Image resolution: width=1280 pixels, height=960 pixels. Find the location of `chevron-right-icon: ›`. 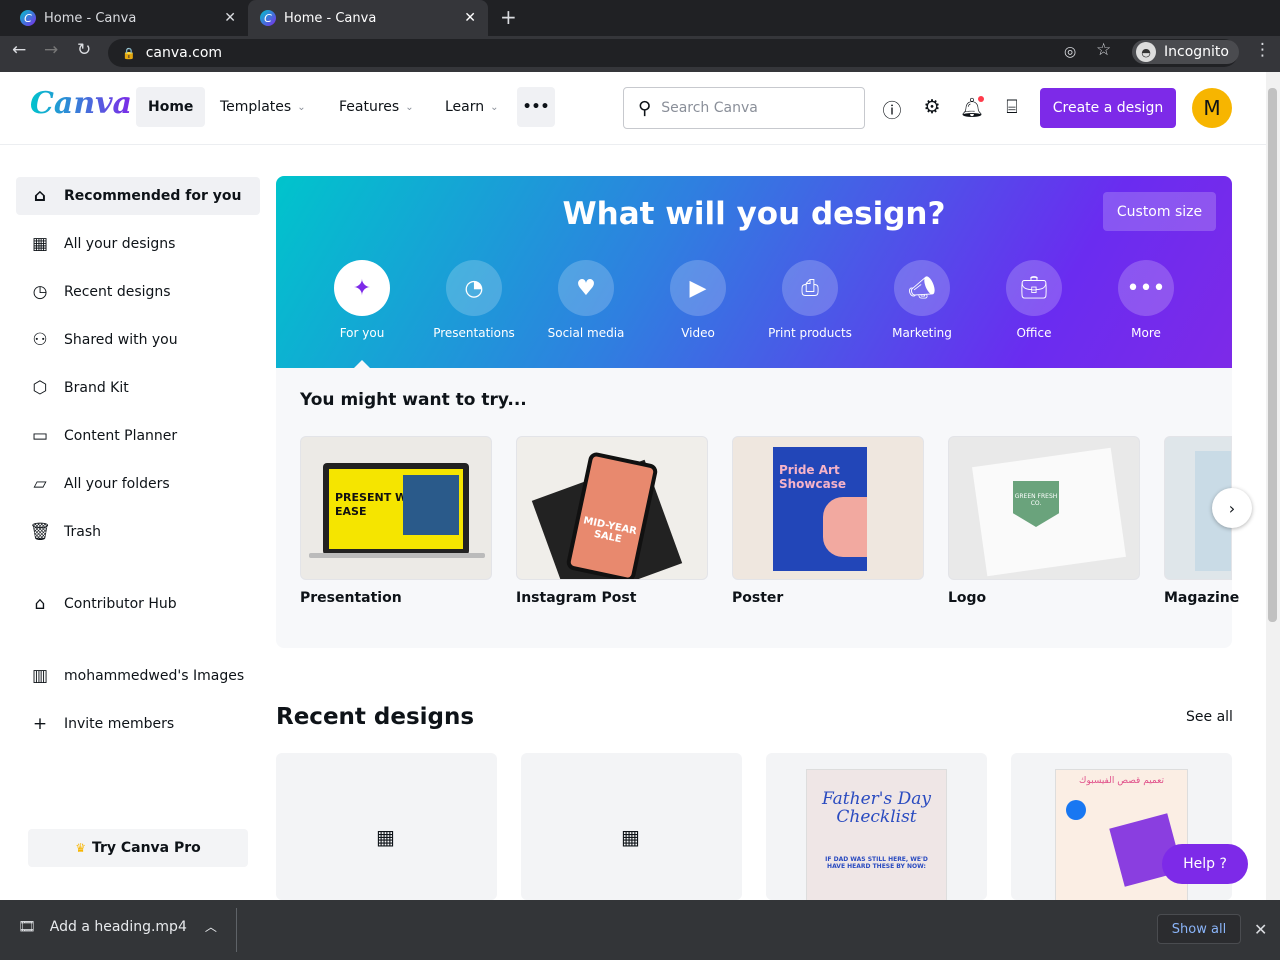

chevron-right-icon: › is located at coordinates (1232, 508).